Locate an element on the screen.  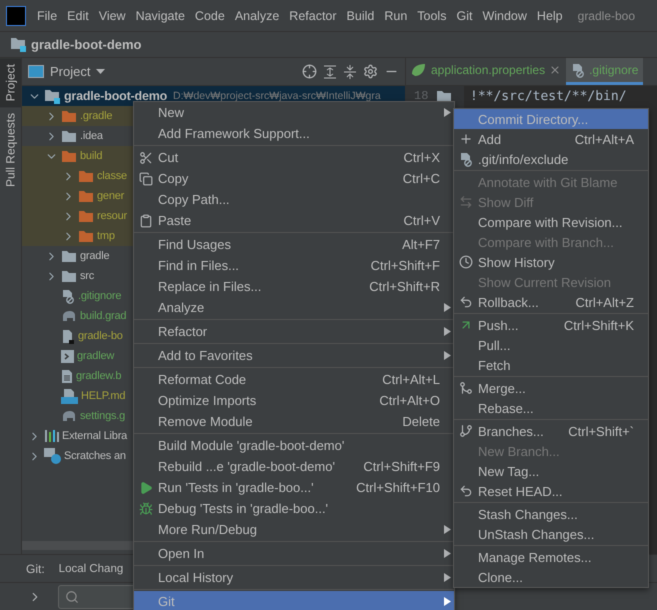
code-line: !**/src/test/**/bin/ is located at coordinates (548, 96).